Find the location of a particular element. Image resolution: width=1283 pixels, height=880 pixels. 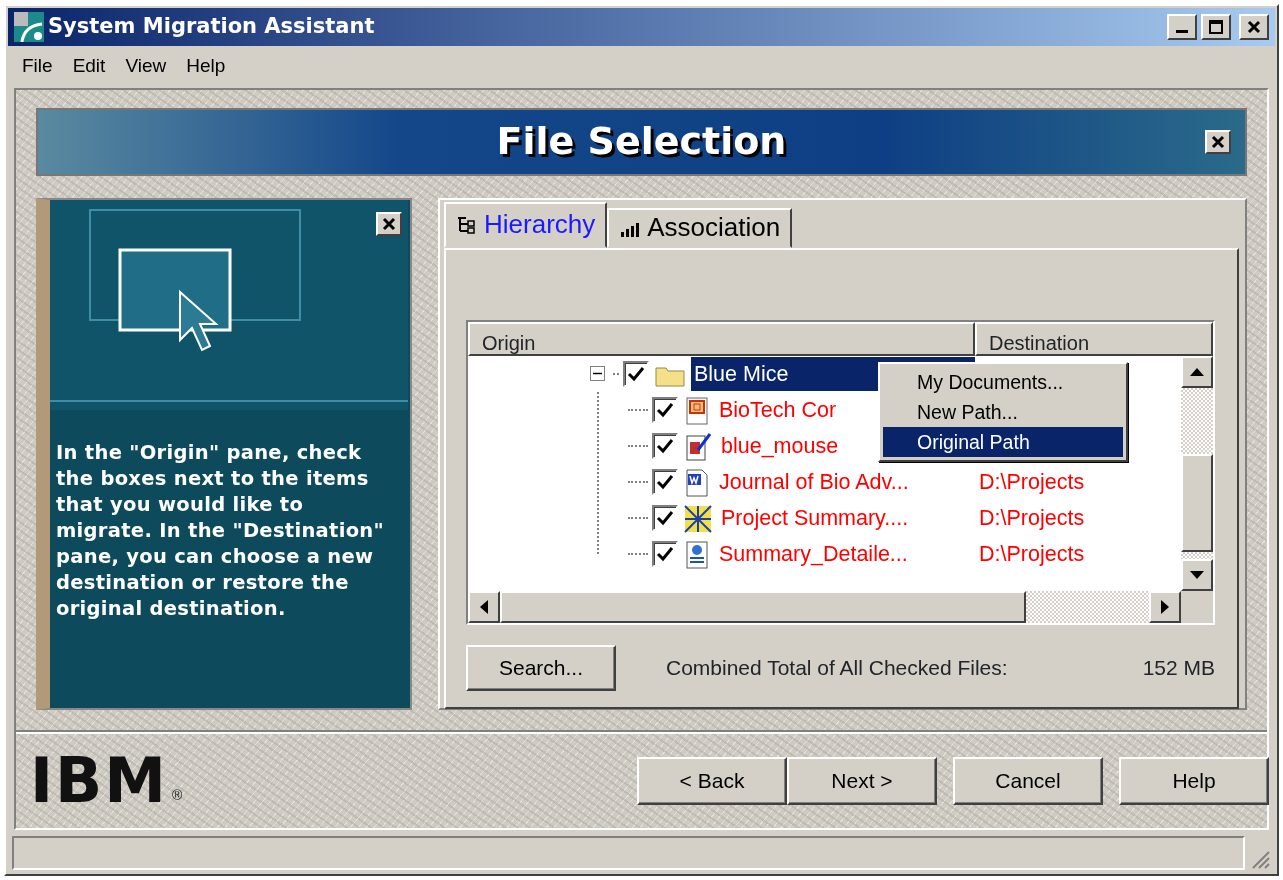

window-title: System Migration Assistant is located at coordinates (211, 27).